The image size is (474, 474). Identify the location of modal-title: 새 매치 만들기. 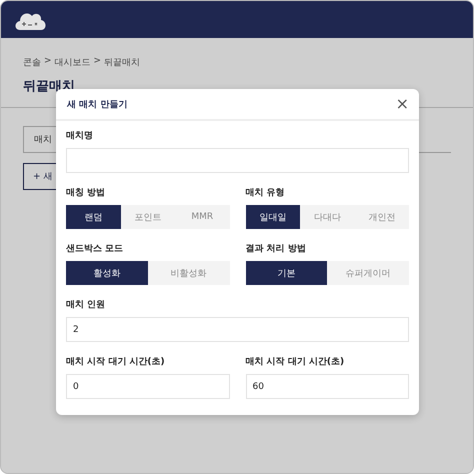
(97, 104).